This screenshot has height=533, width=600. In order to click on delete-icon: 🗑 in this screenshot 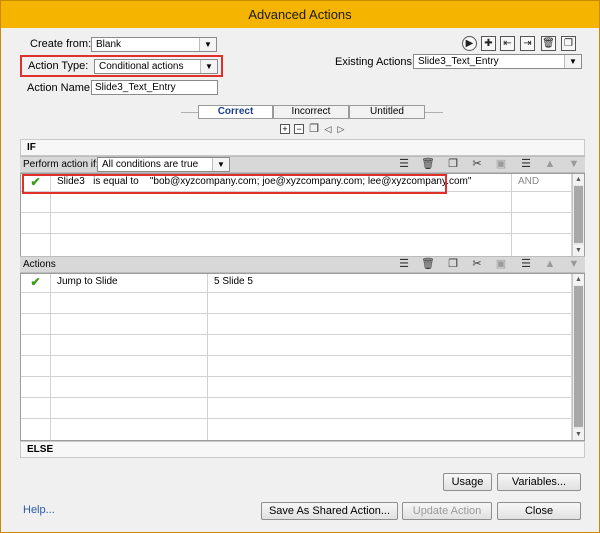, I will do `click(548, 43)`.